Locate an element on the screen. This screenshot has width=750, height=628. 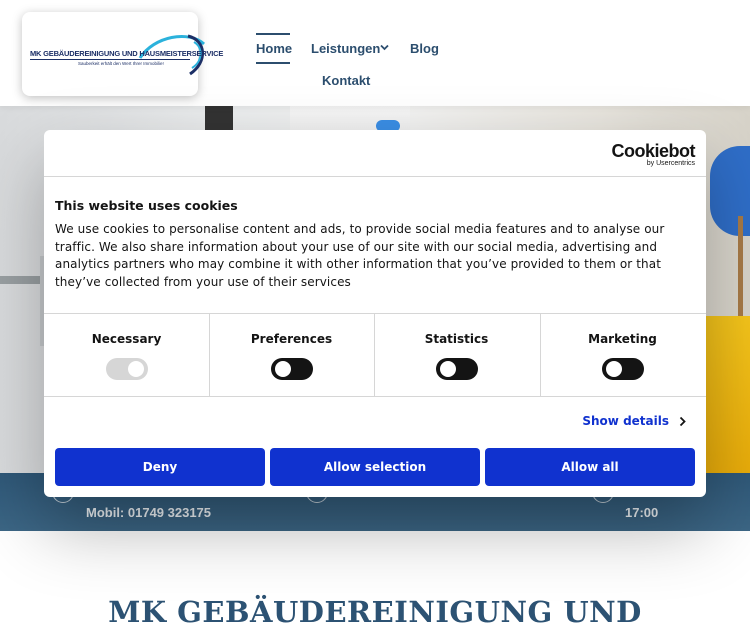
category-label: Necessary is located at coordinates (126, 339).